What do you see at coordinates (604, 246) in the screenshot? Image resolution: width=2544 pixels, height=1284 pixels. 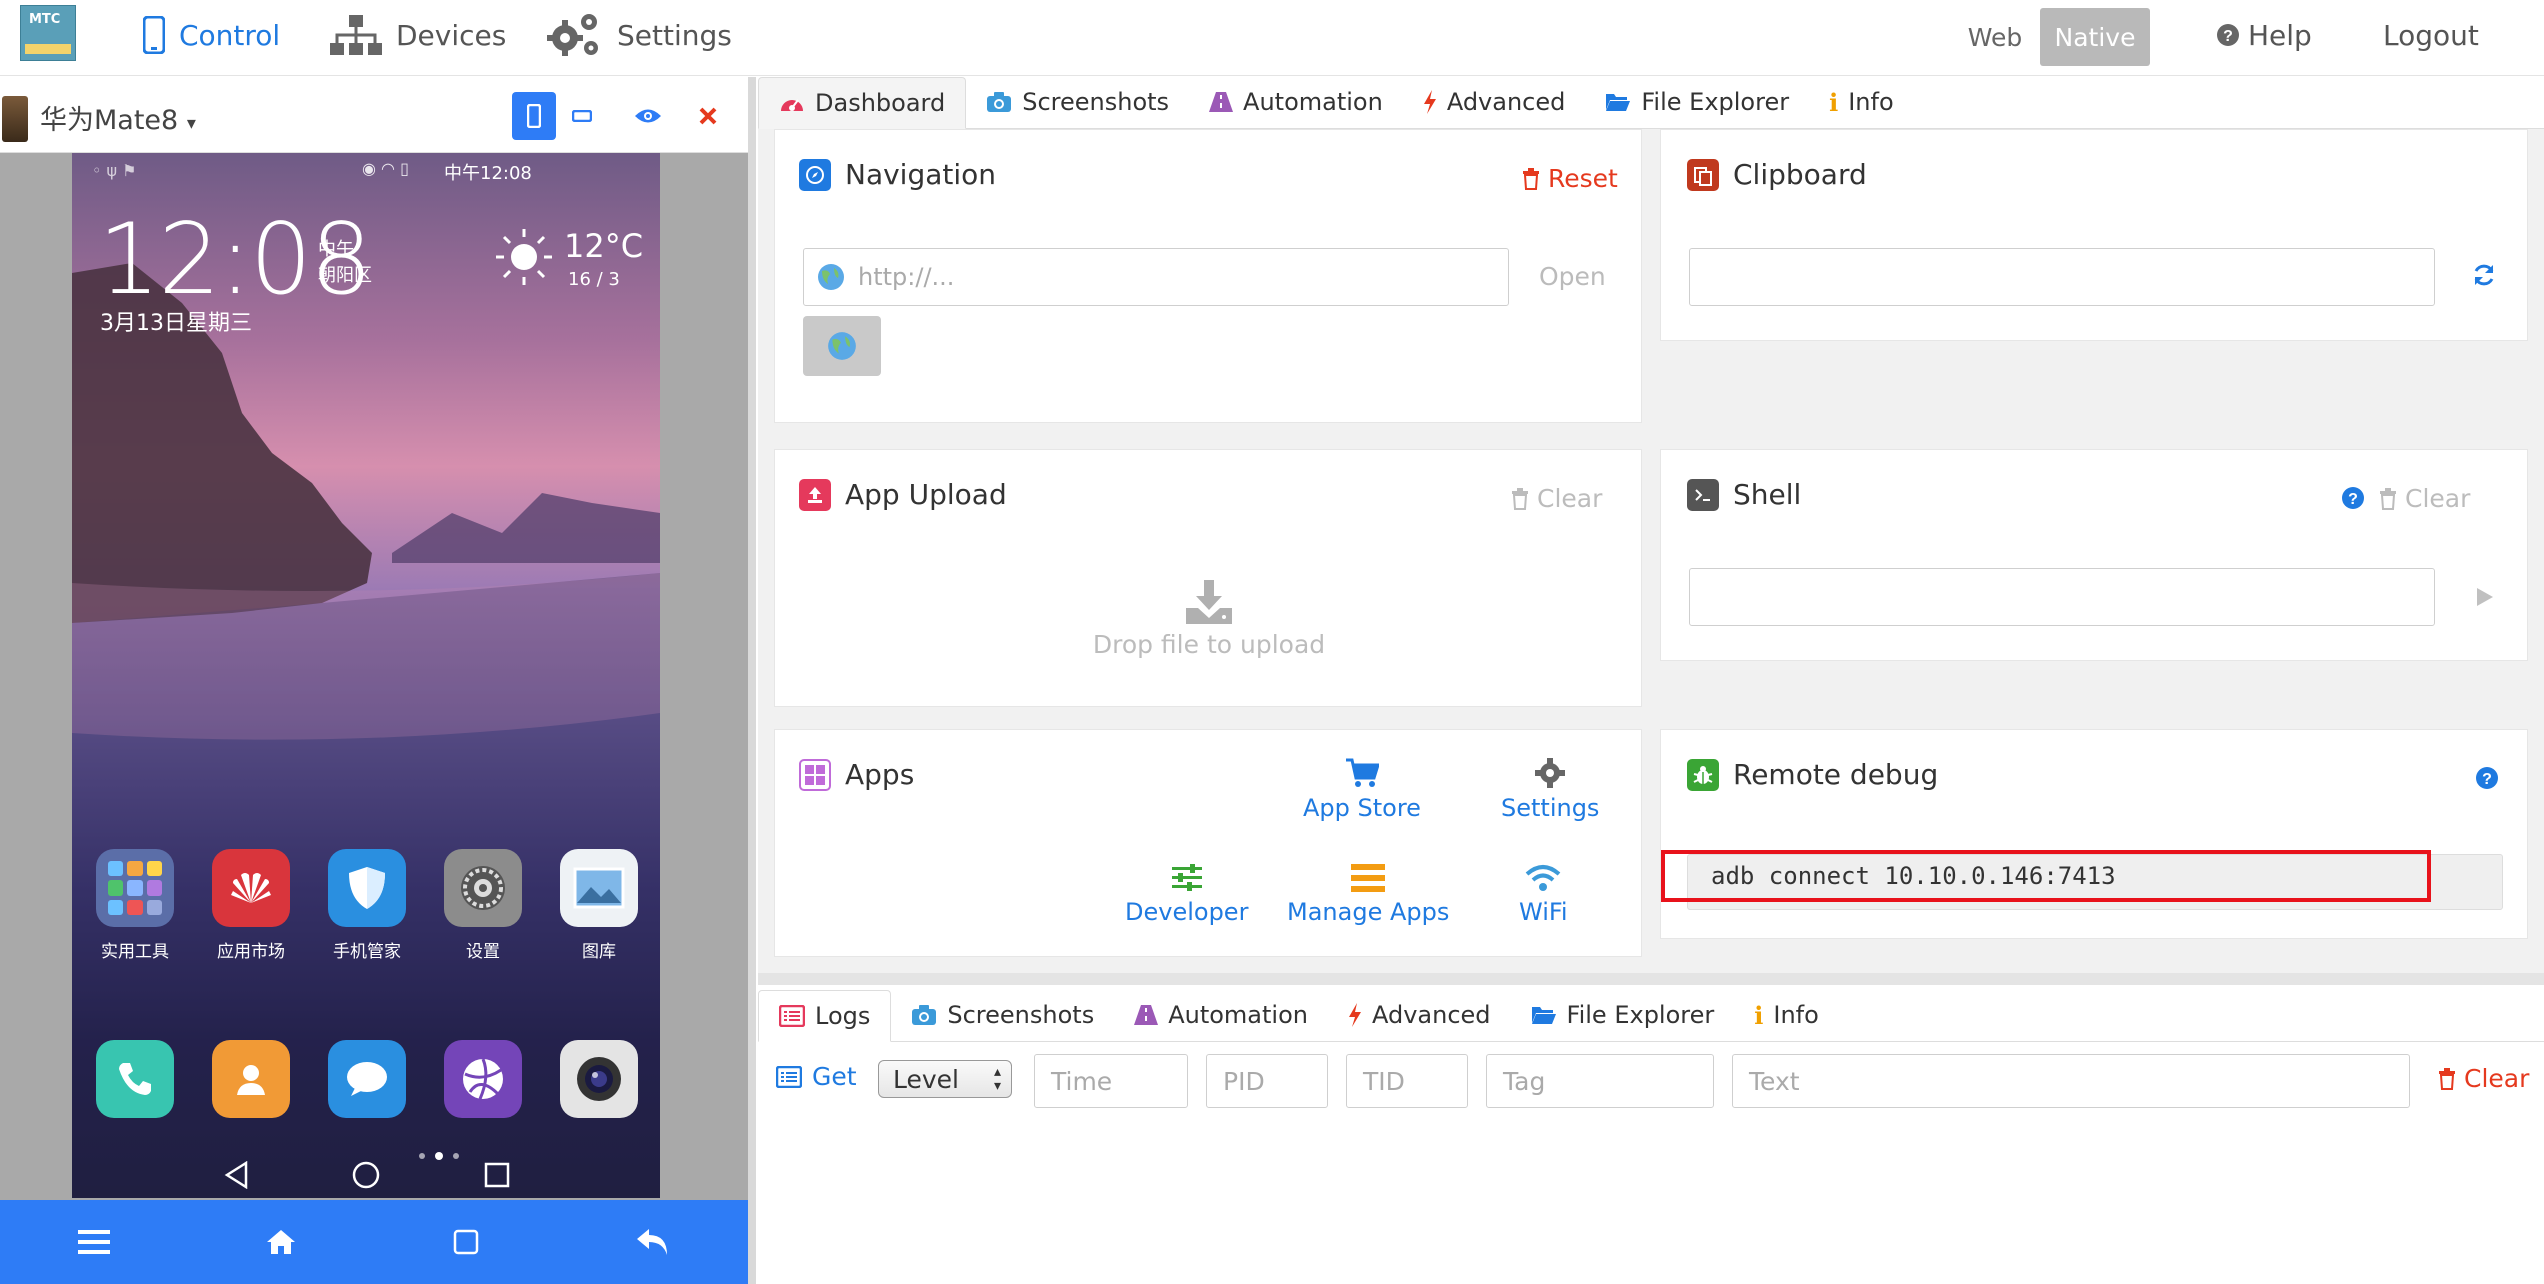 I see `temperature: 12°C` at bounding box center [604, 246].